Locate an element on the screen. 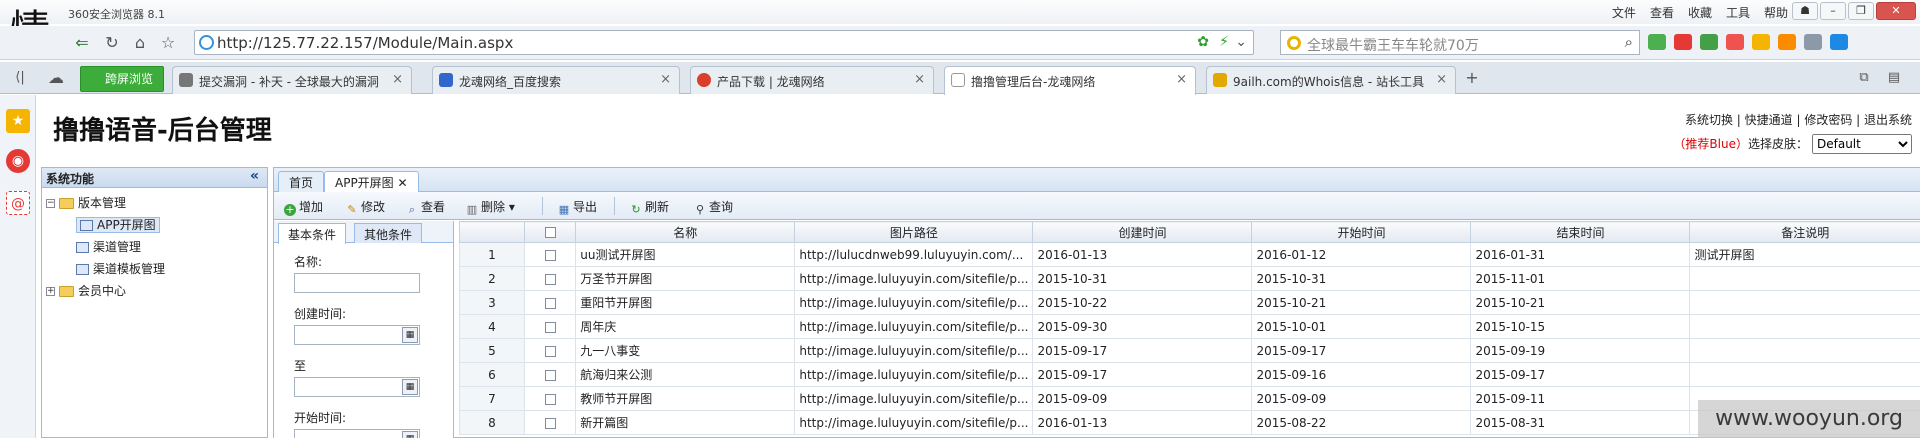 This screenshot has width=1920, height=438. export-button: ▦ 导出 is located at coordinates (577, 207).